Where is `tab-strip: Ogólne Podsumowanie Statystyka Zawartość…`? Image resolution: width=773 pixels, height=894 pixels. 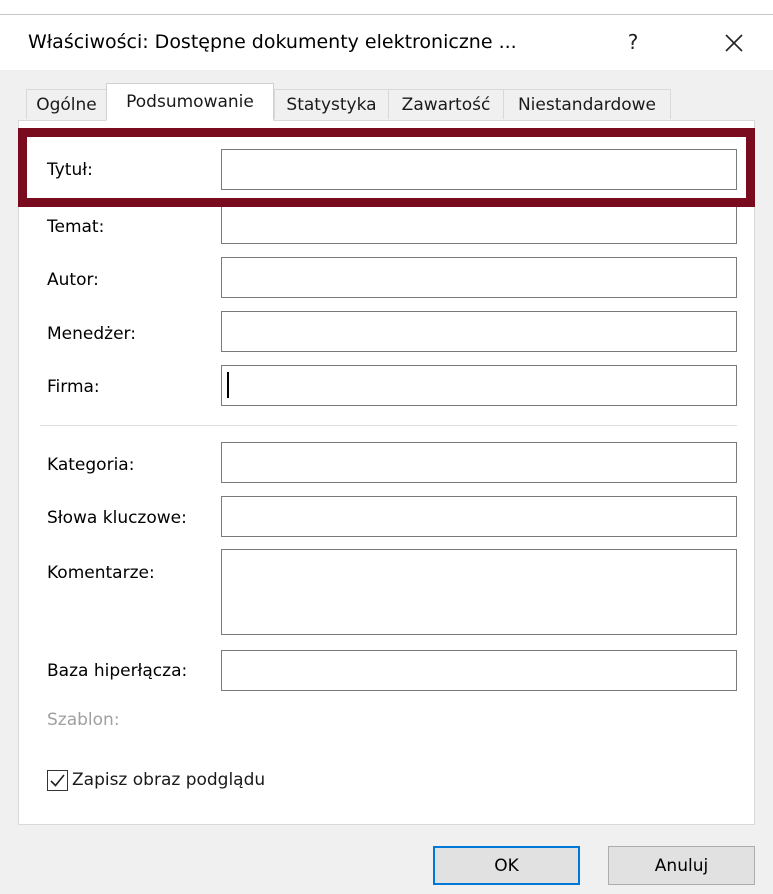 tab-strip: Ogólne Podsumowanie Statystyka Zawartość… is located at coordinates (386, 96).